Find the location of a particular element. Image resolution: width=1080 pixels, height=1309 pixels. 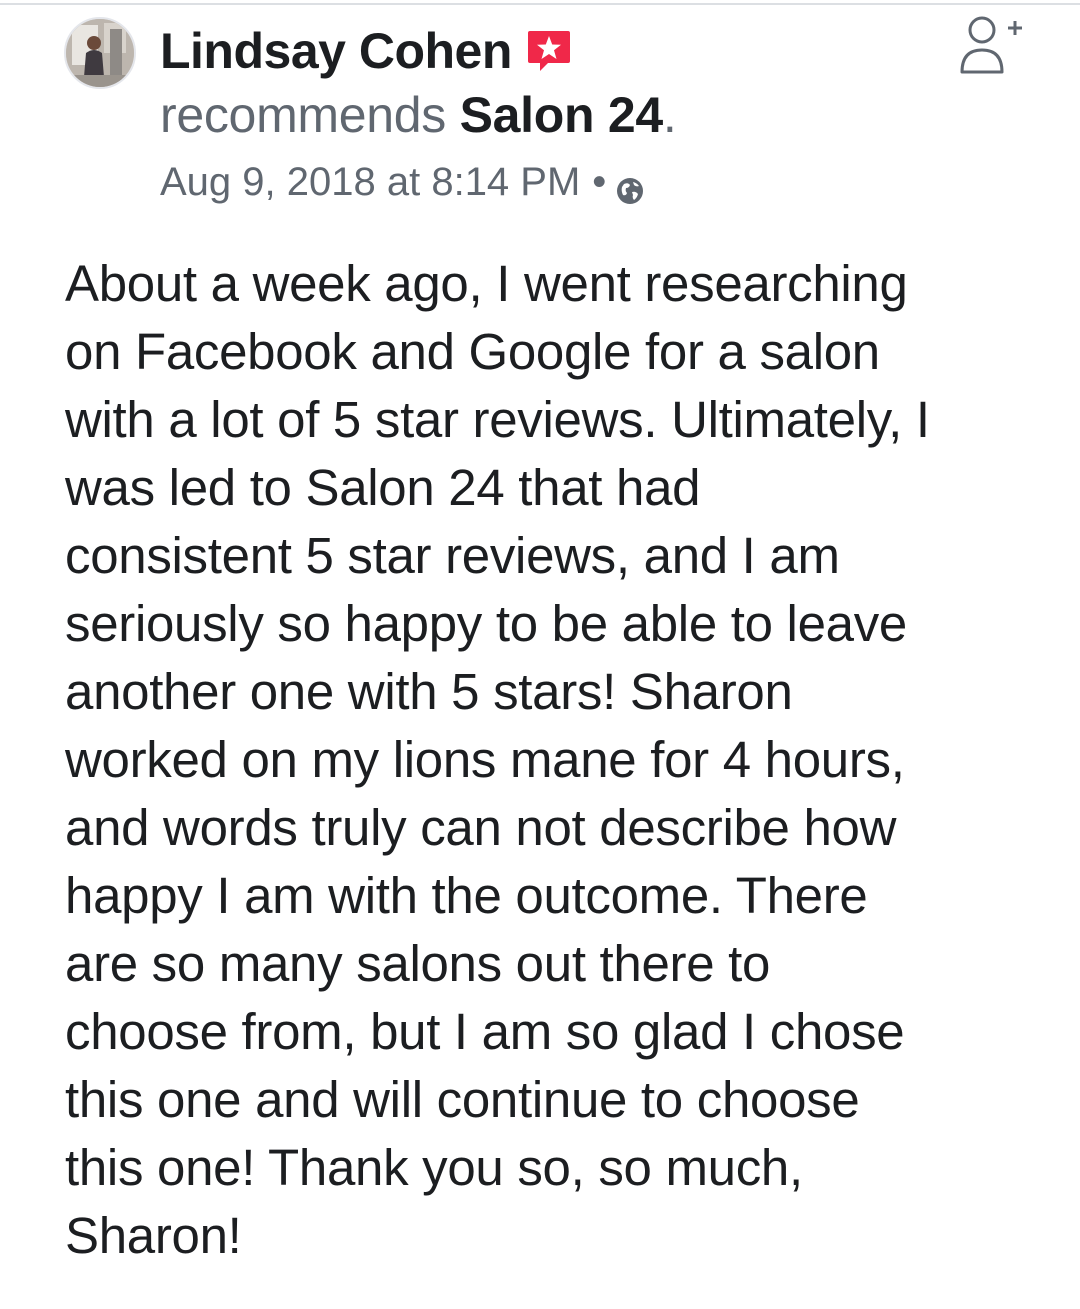

add-friend-button is located at coordinates (991, 44).